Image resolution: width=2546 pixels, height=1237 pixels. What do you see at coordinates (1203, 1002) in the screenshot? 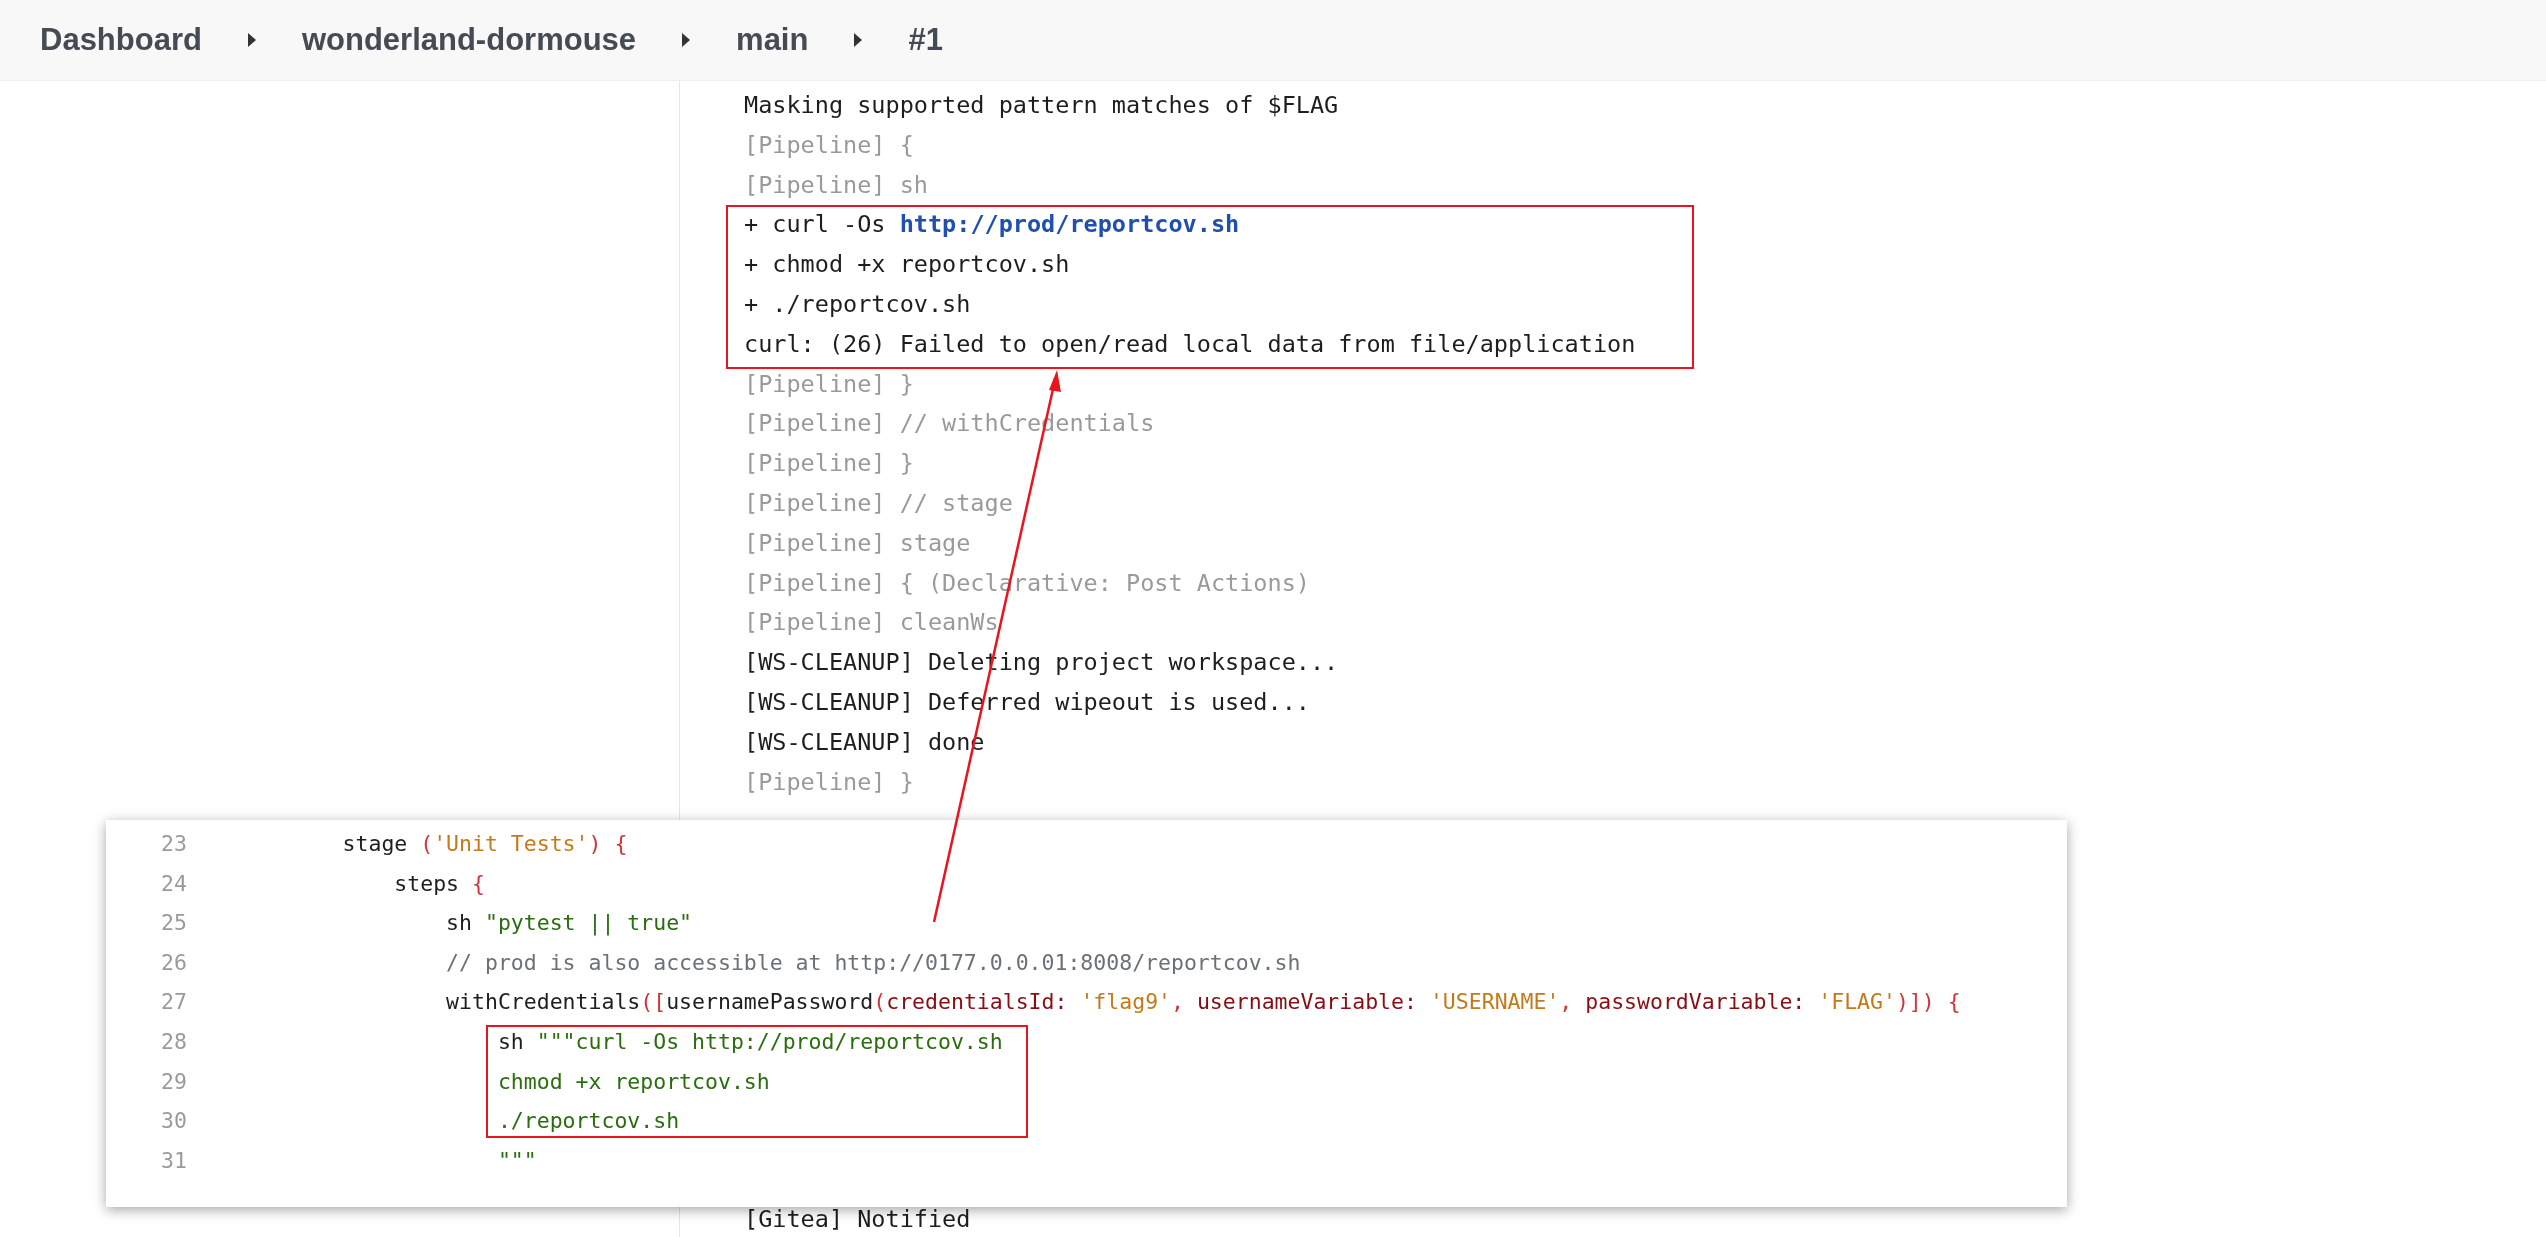
I see `code-line: withCredentials([usernamePassword(credentialsId: 'flag9', usernameVariable: 'USERNAME', passwordVariable: 'FLAG')]) {` at bounding box center [1203, 1002].